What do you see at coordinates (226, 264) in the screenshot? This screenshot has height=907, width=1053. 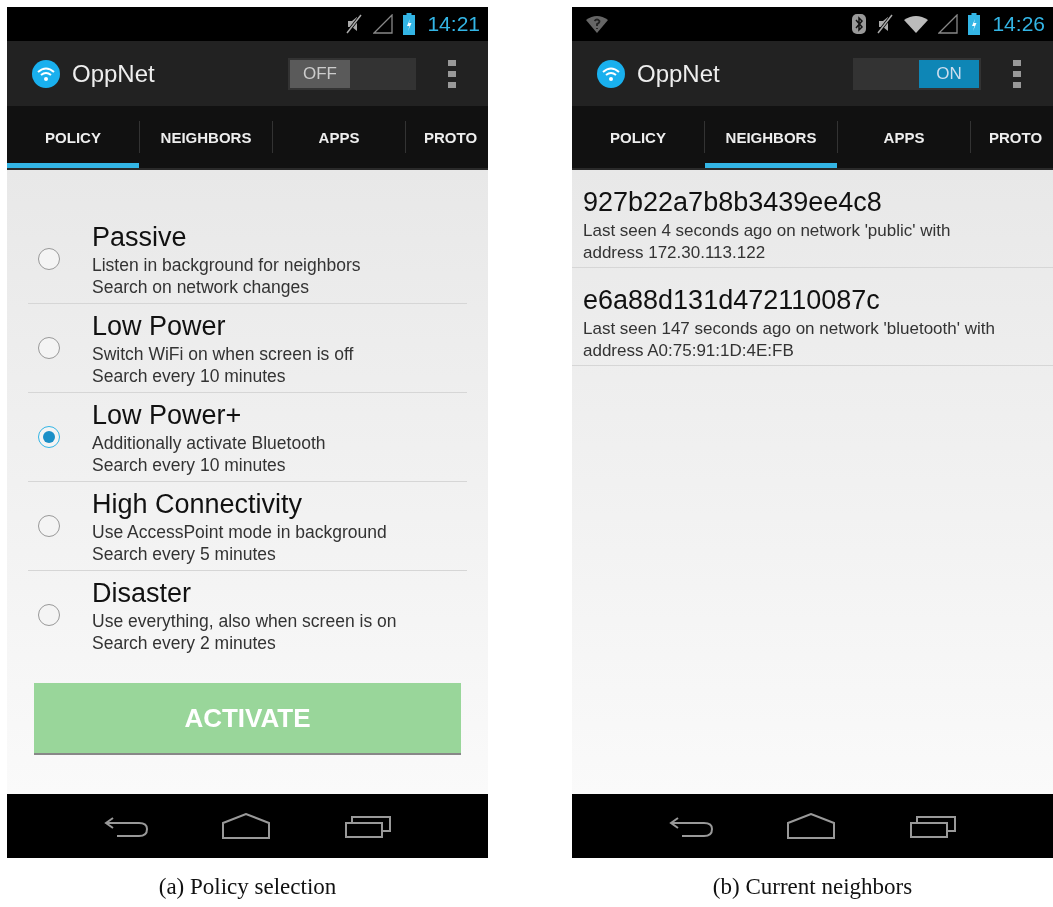 I see `option-description: Listen in background for neighbors` at bounding box center [226, 264].